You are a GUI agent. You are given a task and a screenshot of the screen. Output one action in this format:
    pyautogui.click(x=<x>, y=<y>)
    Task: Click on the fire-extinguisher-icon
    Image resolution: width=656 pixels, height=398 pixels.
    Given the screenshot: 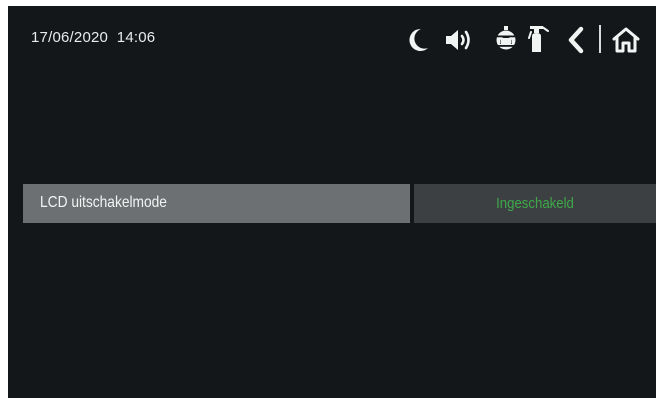 What is the action you would take?
    pyautogui.click(x=539, y=39)
    